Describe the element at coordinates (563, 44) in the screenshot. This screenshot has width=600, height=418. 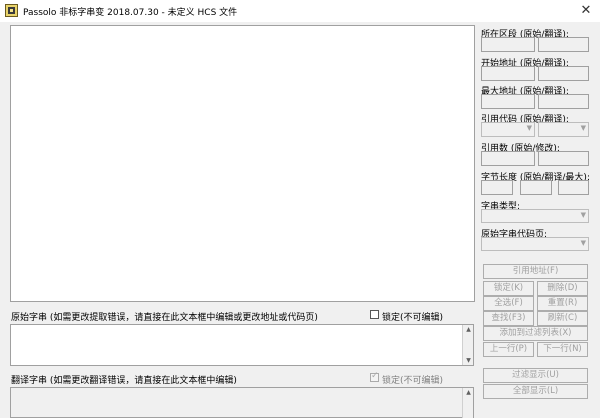
I see `section-trans-field` at that location.